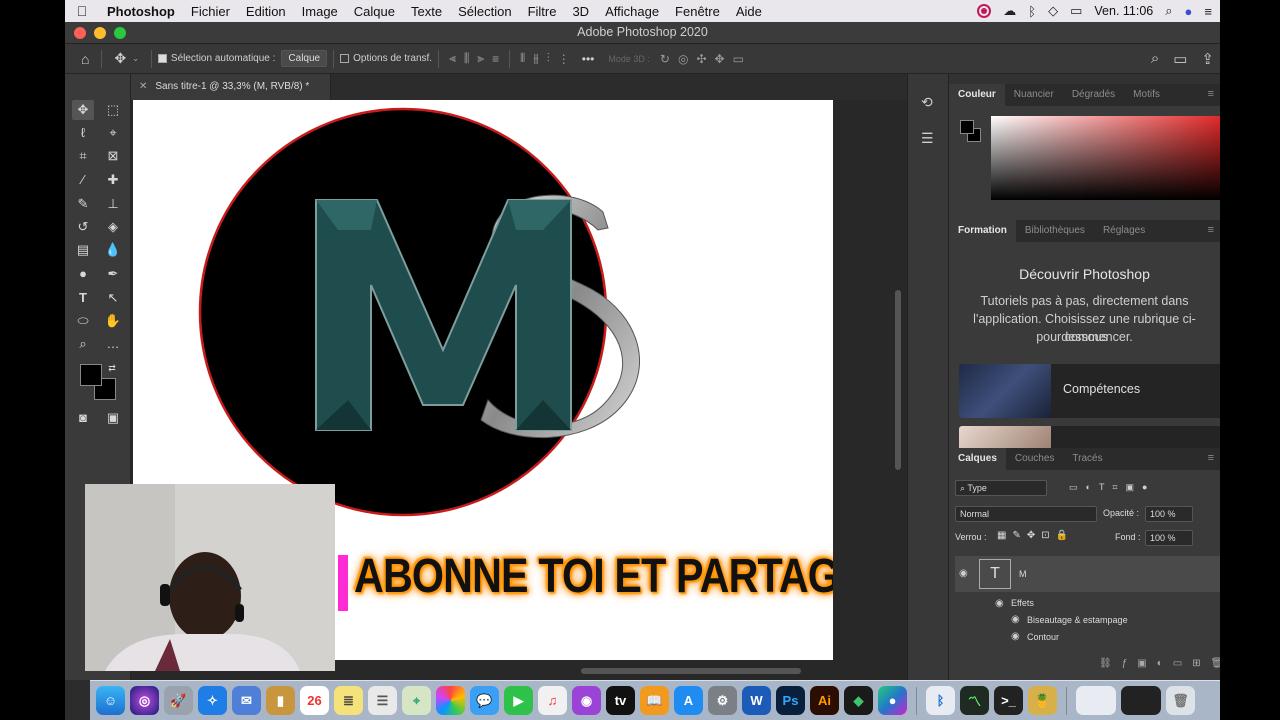  Describe the element at coordinates (83, 133) in the screenshot. I see `lasso-tool-icon: ℓ` at that location.